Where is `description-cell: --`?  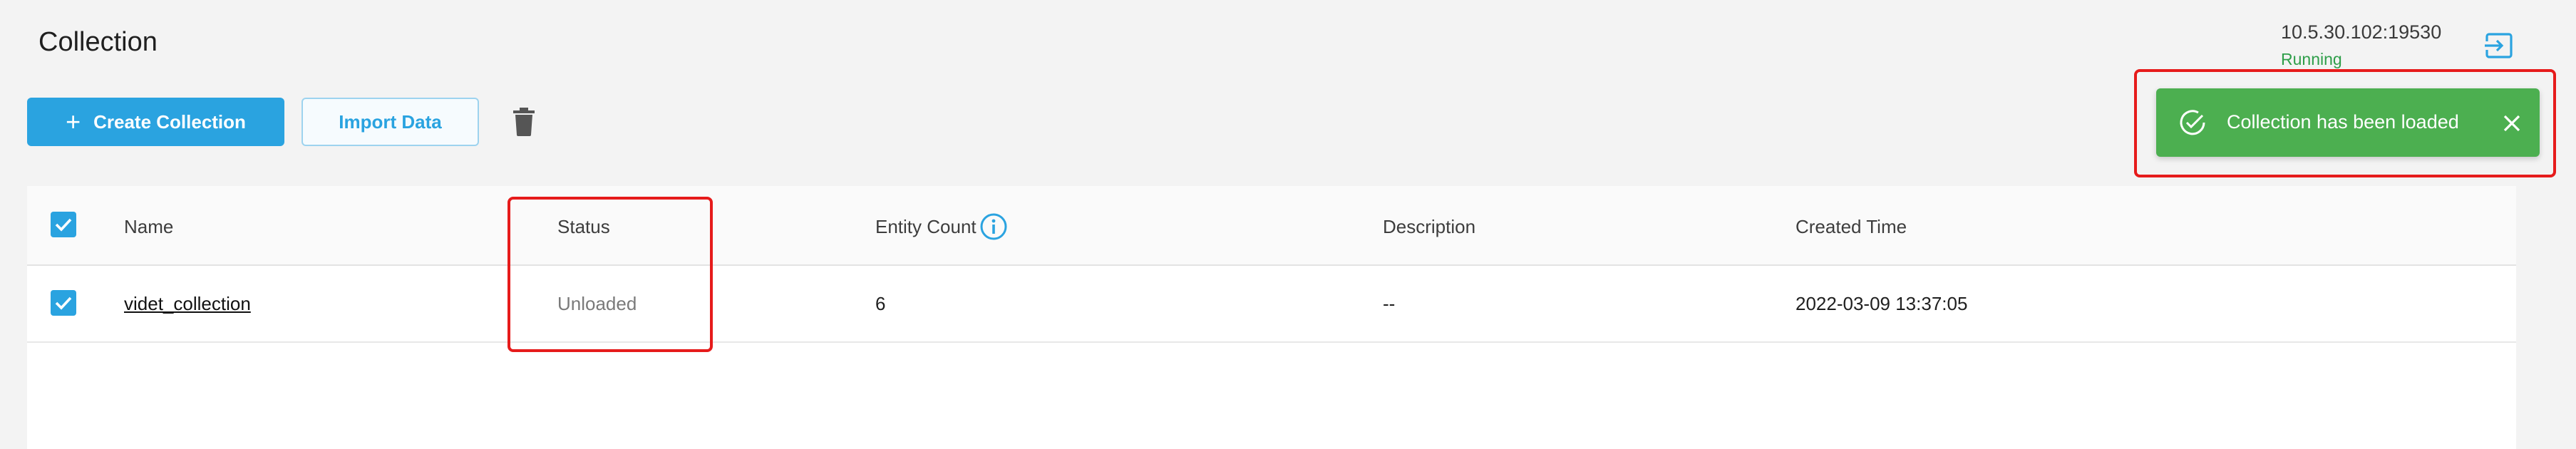 description-cell: -- is located at coordinates (1389, 303).